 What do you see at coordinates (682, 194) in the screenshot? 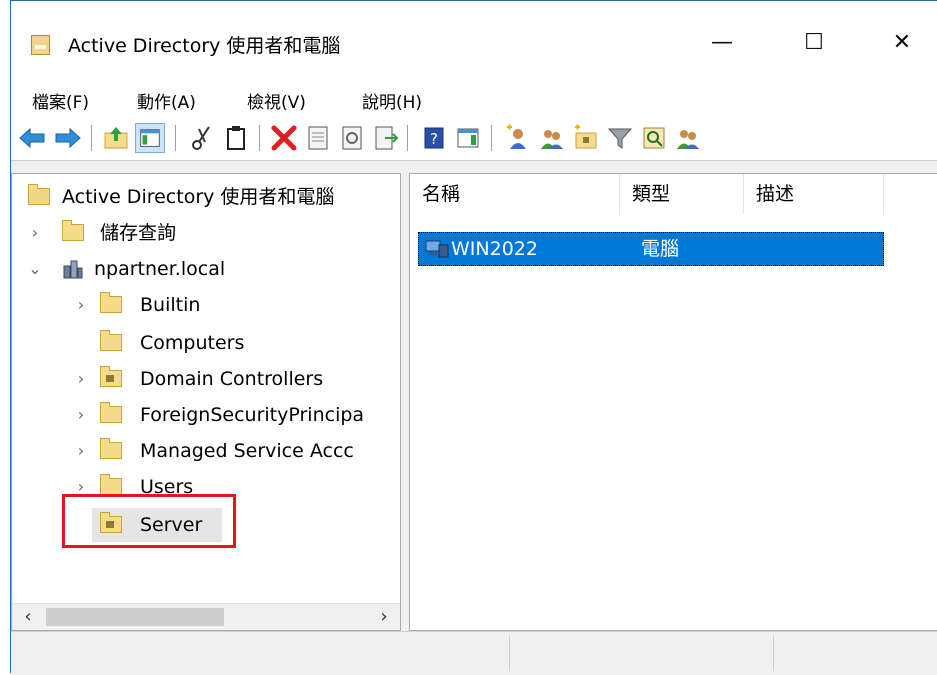
I see `column-header-type: 類型` at bounding box center [682, 194].